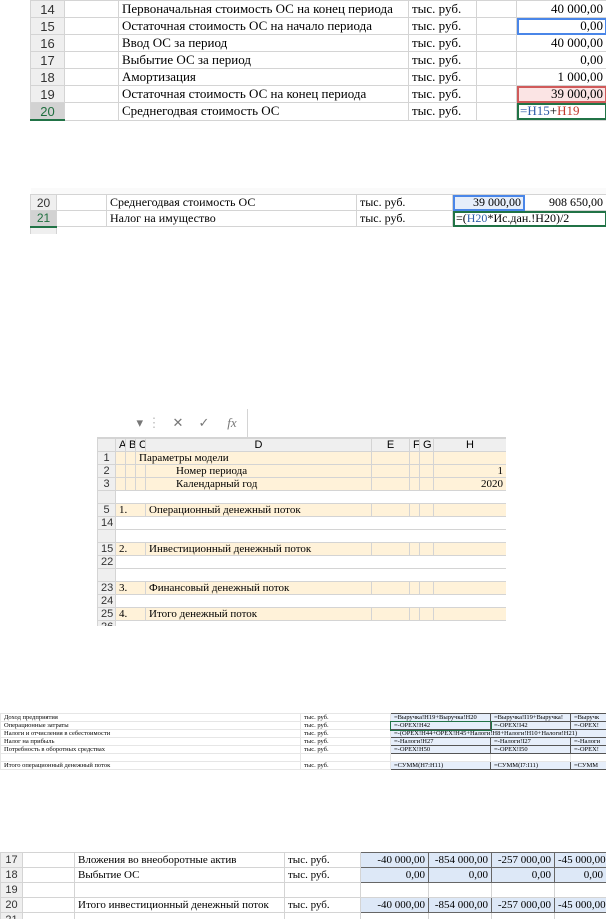  What do you see at coordinates (11, 915) in the screenshot?
I see `row-header: 21` at bounding box center [11, 915].